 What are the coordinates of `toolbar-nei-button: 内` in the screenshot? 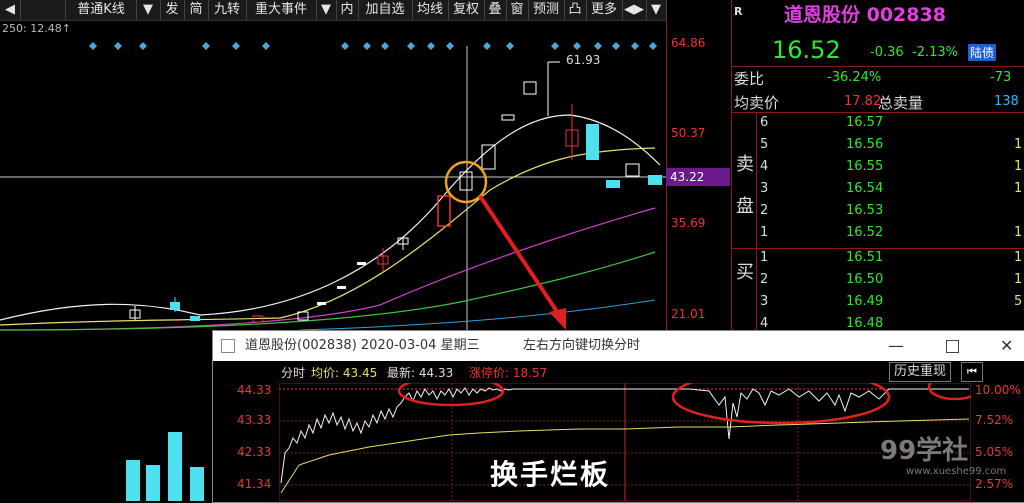 It's located at (347, 10).